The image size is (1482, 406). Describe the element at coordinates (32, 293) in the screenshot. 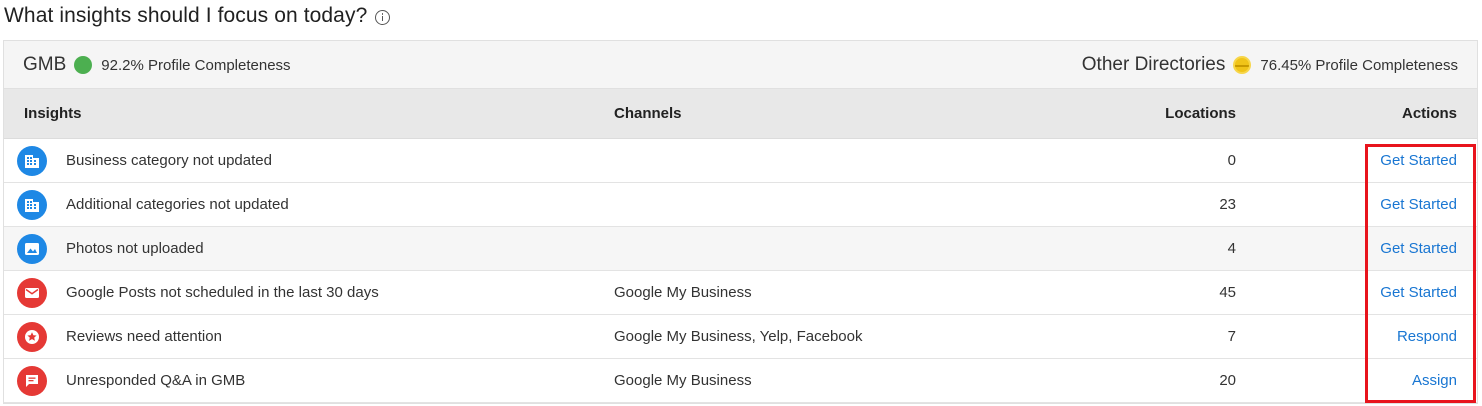

I see `mail-icon` at that location.